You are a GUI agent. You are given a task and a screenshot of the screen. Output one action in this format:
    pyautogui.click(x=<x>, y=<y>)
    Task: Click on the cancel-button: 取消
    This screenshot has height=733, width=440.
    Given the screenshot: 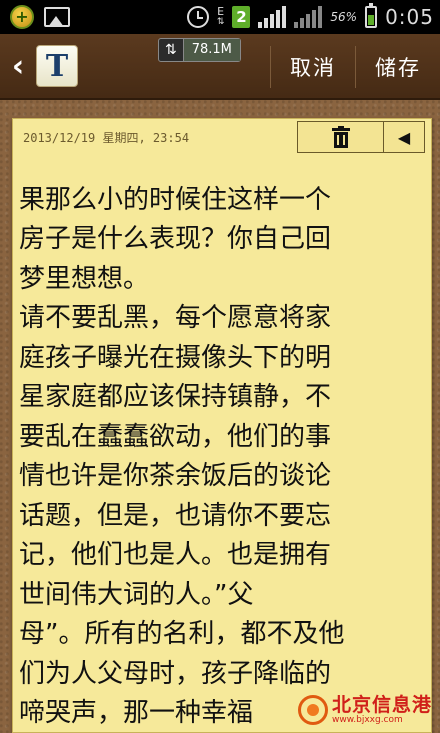 What is the action you would take?
    pyautogui.click(x=313, y=67)
    